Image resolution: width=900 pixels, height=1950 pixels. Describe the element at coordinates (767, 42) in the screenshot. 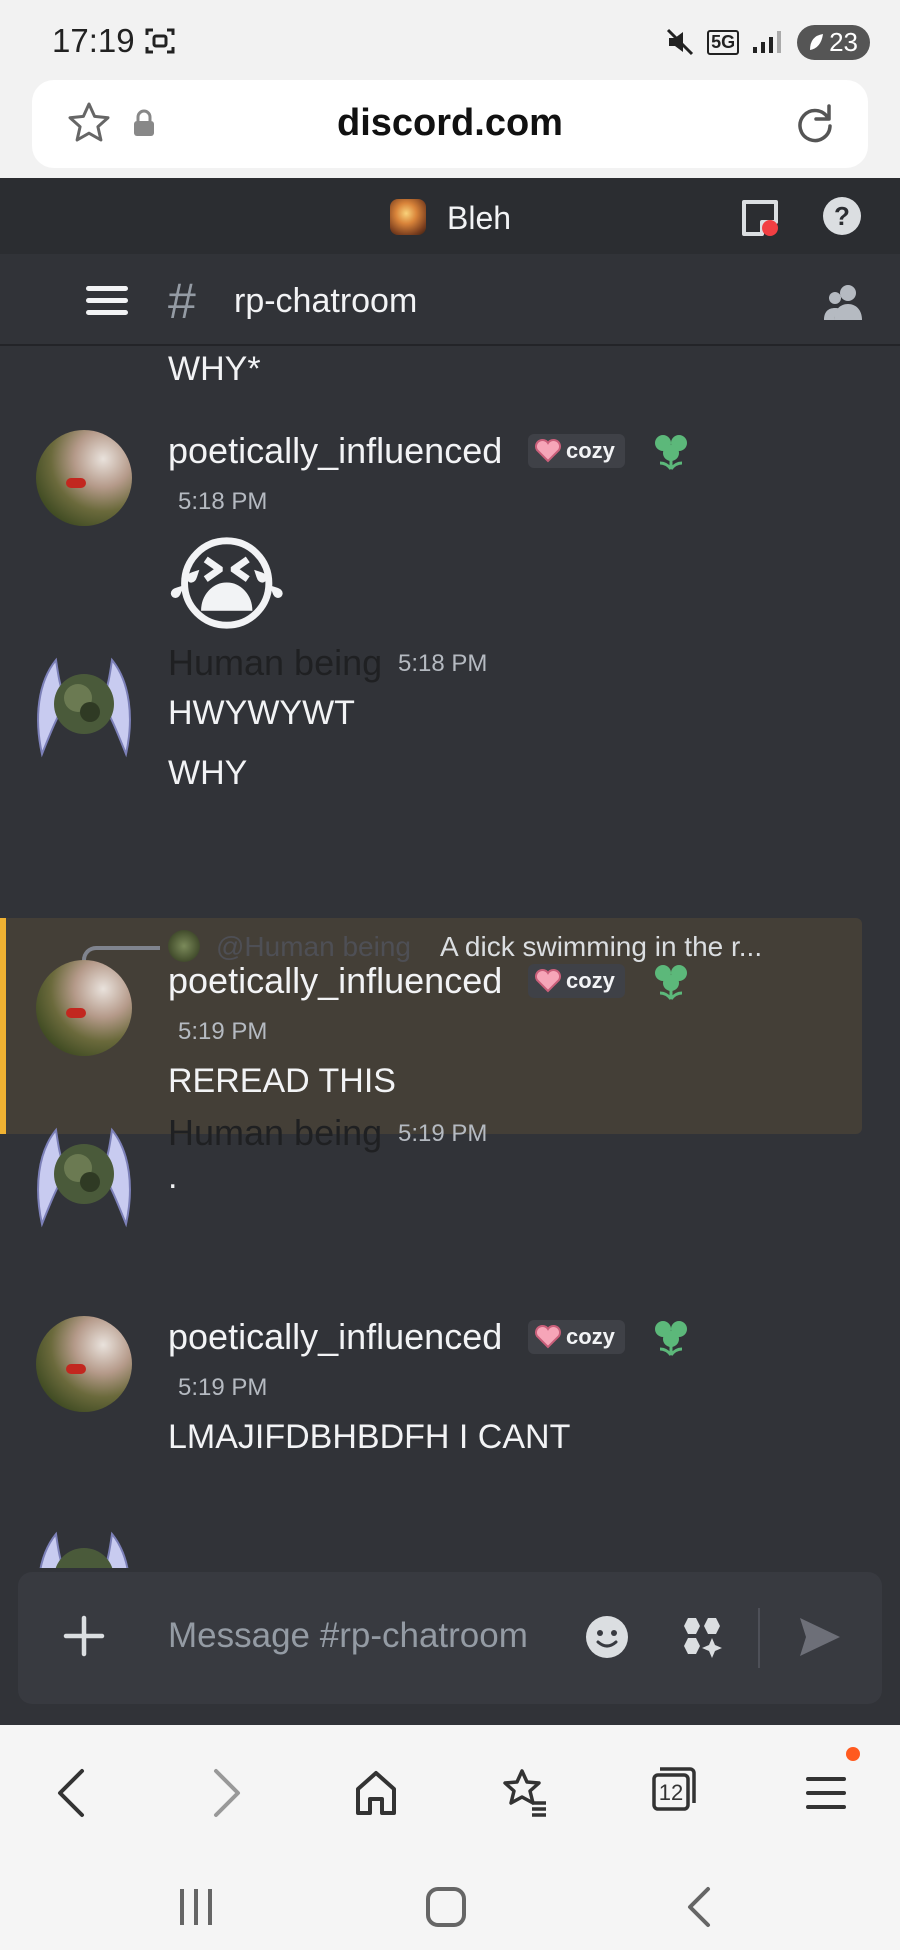

I see `signal-icon` at that location.